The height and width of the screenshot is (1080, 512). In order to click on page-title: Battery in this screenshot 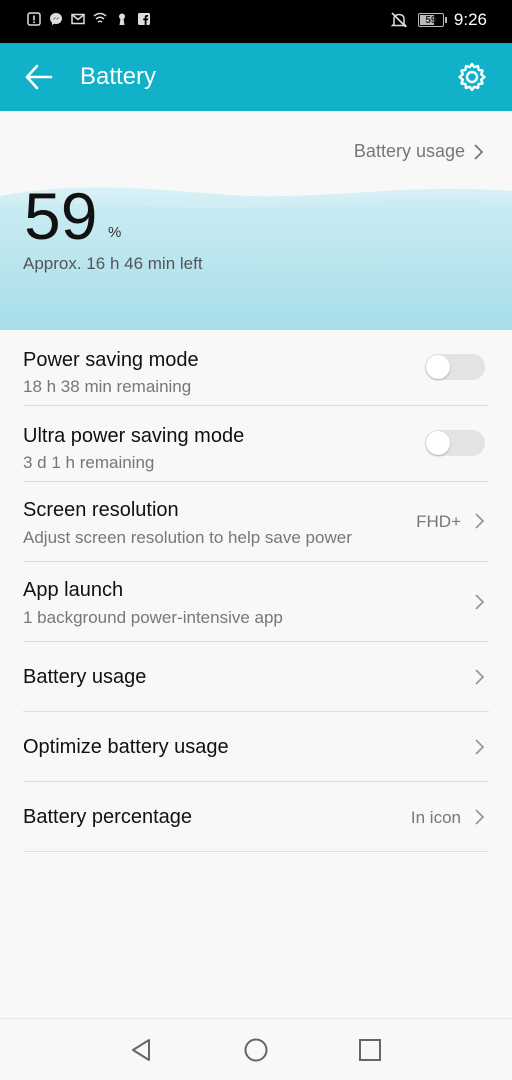, I will do `click(118, 76)`.